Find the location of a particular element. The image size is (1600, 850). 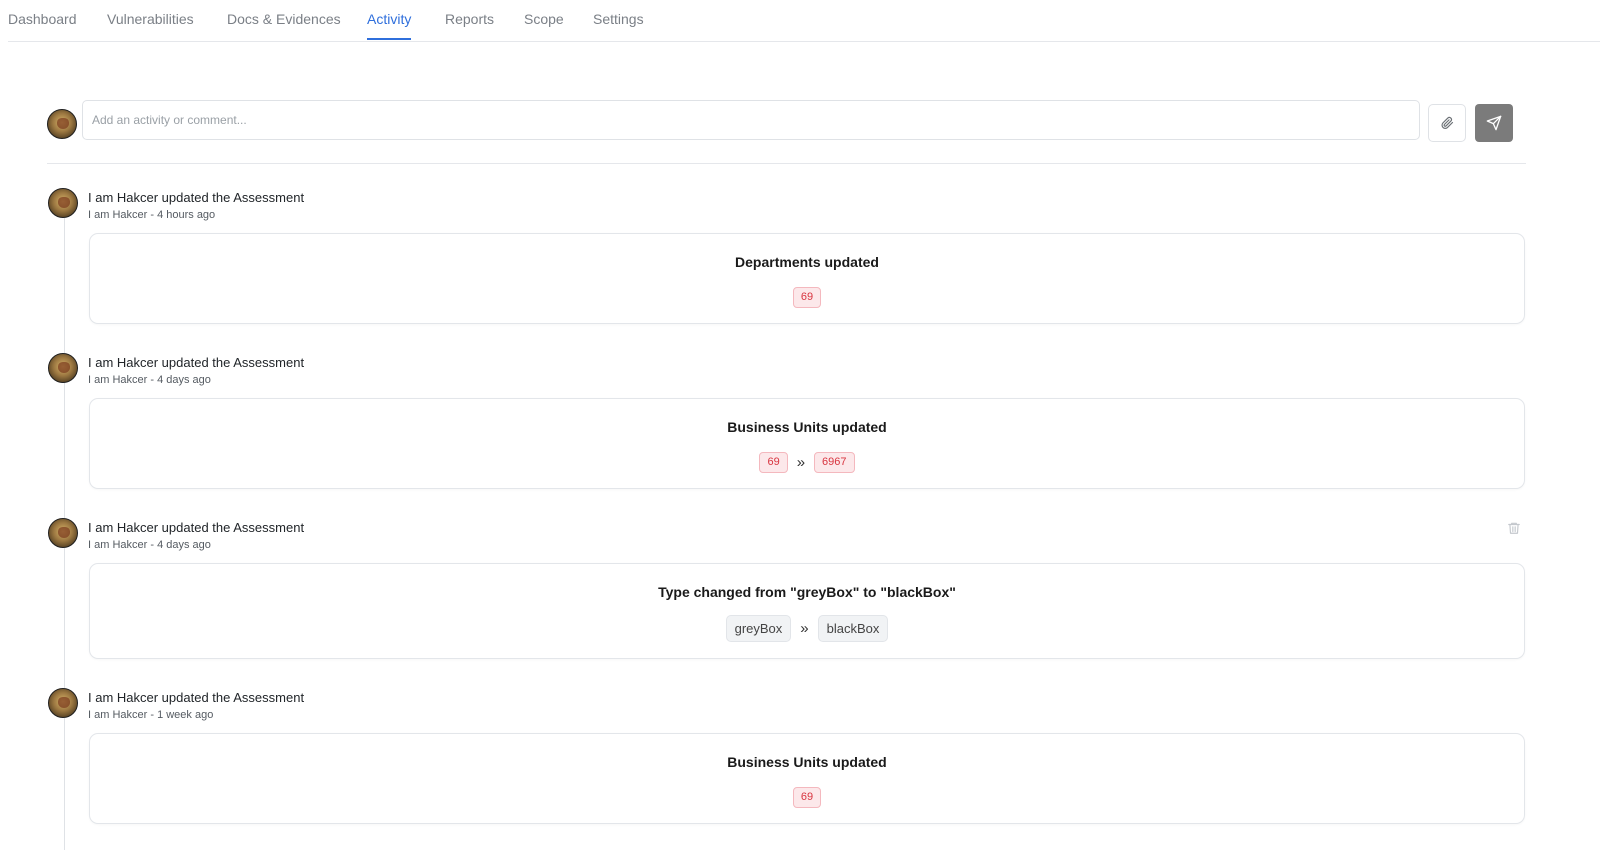

paperclip-icon is located at coordinates (1447, 122).